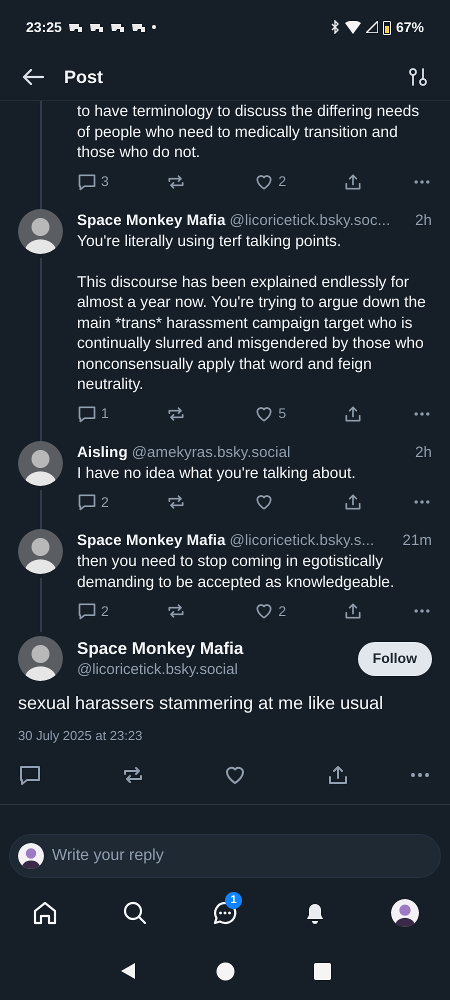 The height and width of the screenshot is (1000, 450). Describe the element at coordinates (252, 313) in the screenshot. I see `post-text: You're literally using terf talking points. This discourse has been explained endlessly for almost a year now. You're trying to argue down the main *trans* harassment campaign target who is continually slurred and misgendered by those who nonconsensually apply that word and feign neutrality.` at that location.